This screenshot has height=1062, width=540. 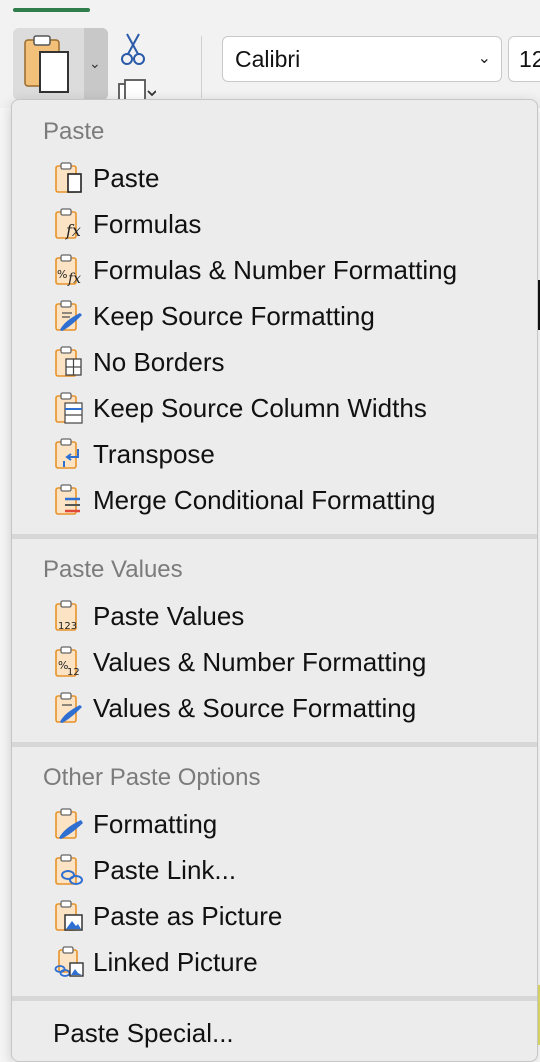 What do you see at coordinates (152, 777) in the screenshot?
I see `section-header-other-paste-options: Other Paste Options` at bounding box center [152, 777].